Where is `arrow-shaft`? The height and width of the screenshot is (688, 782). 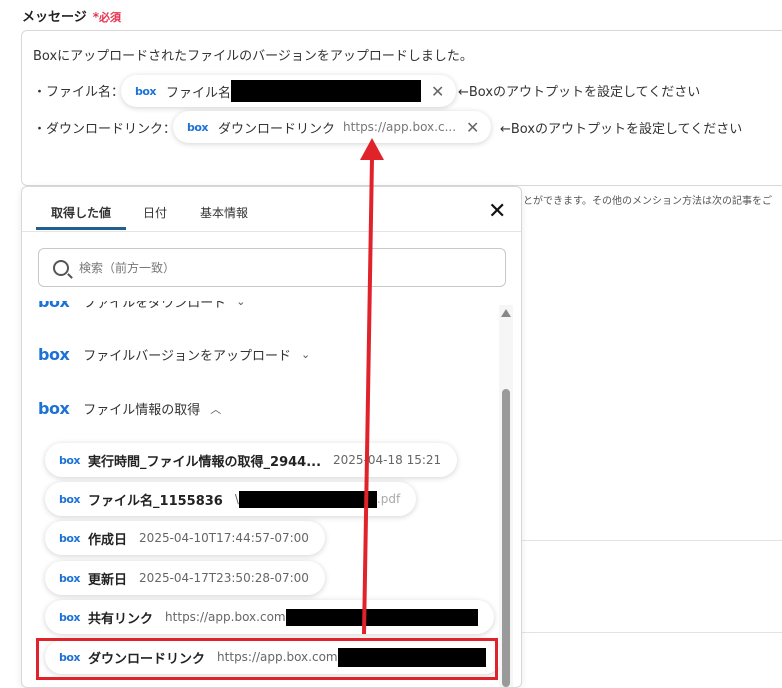
arrow-shaft is located at coordinates (368, 396).